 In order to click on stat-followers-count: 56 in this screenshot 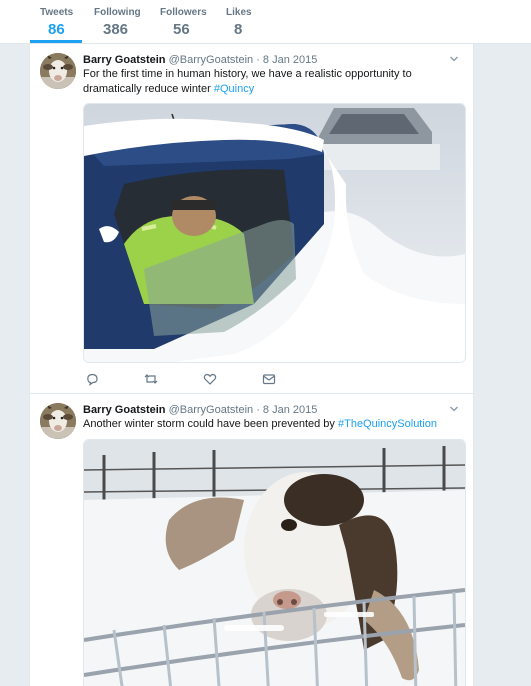, I will do `click(181, 29)`.